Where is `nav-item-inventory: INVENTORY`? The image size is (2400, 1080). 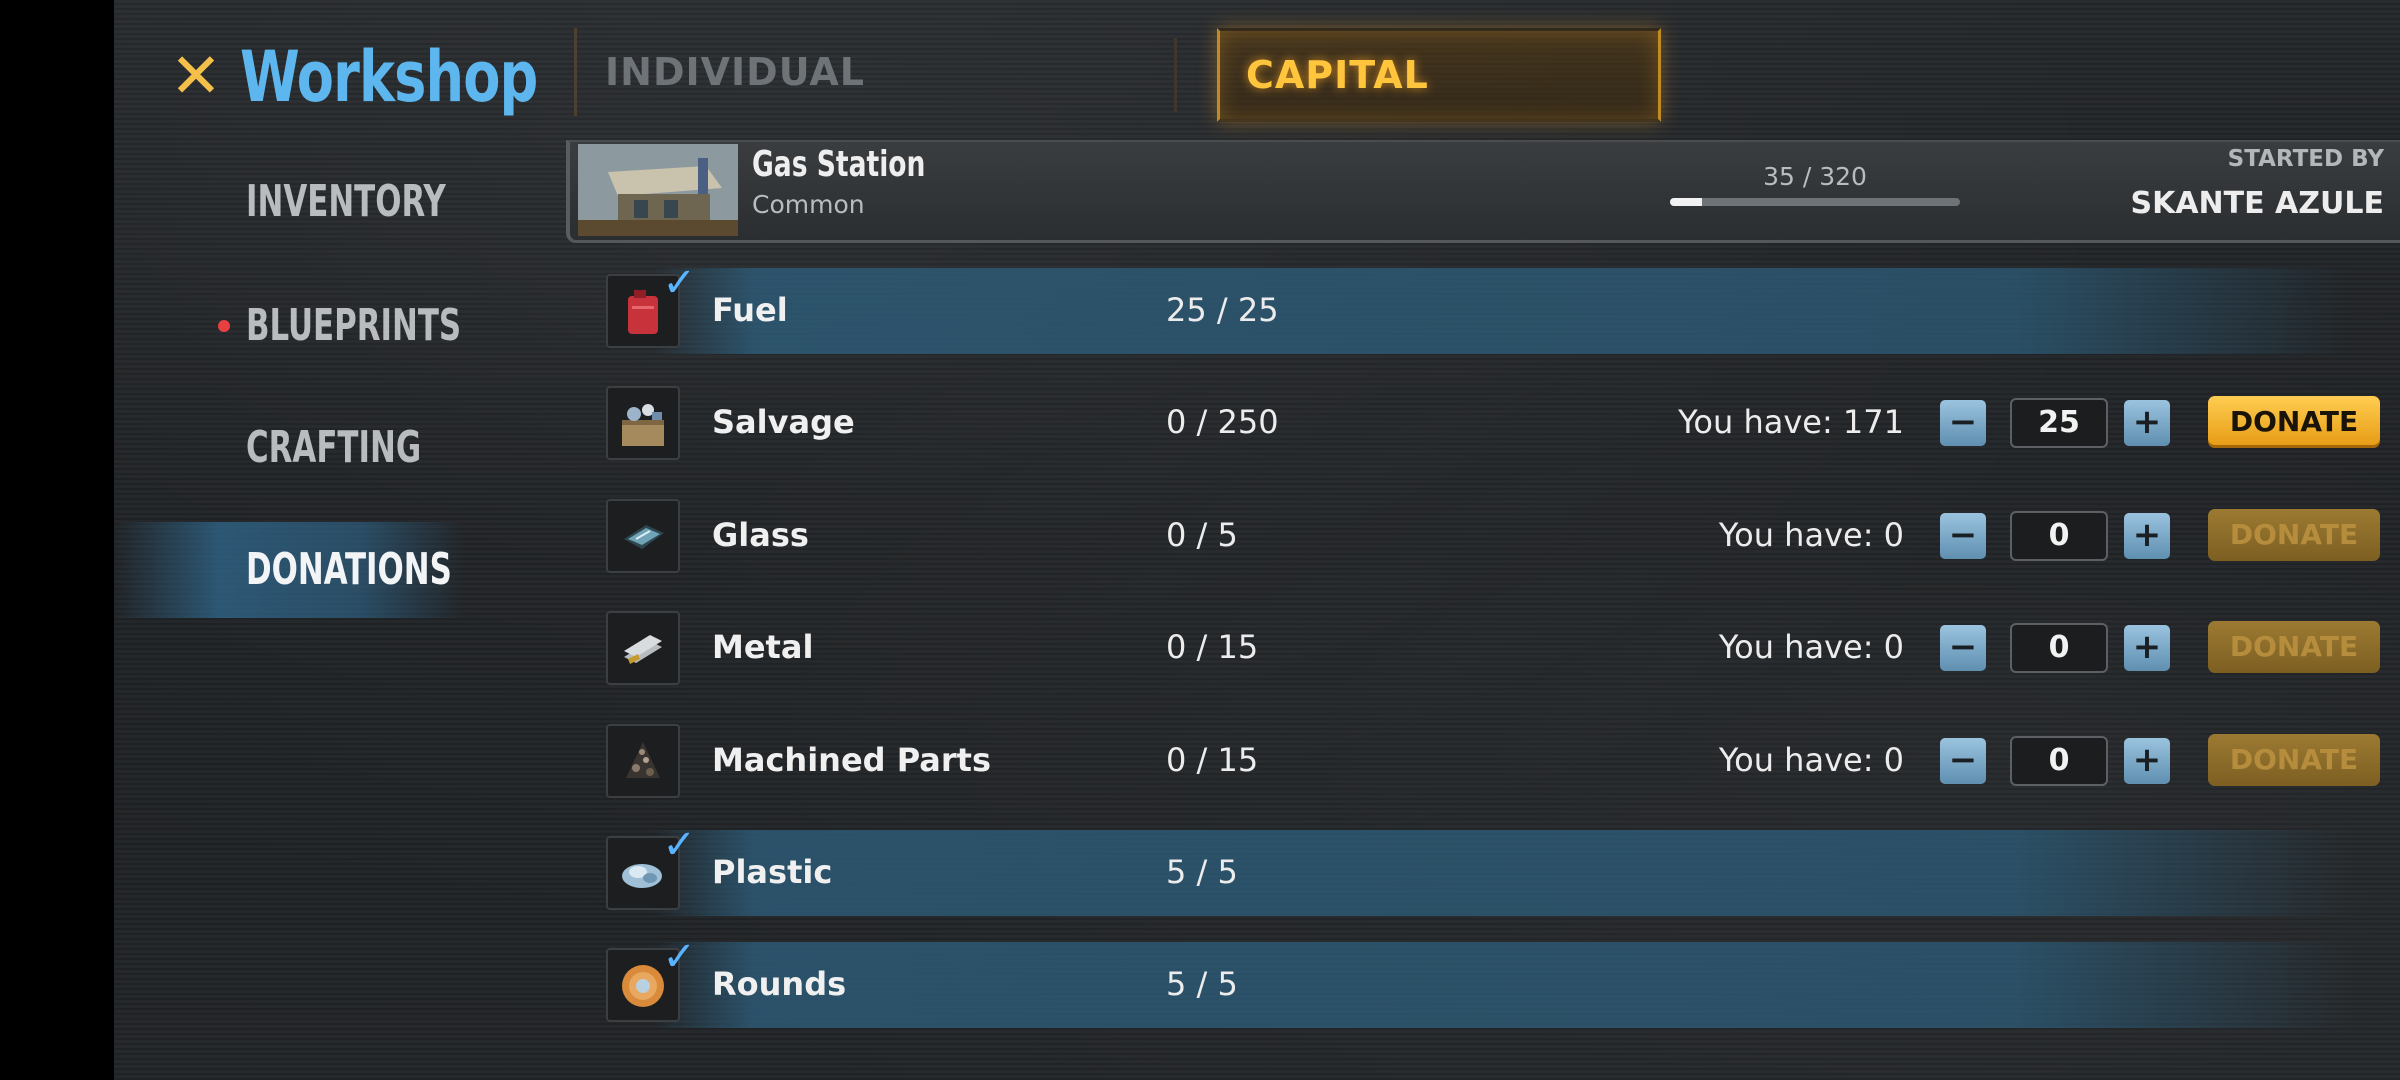
nav-item-inventory: INVENTORY is located at coordinates (289, 202).